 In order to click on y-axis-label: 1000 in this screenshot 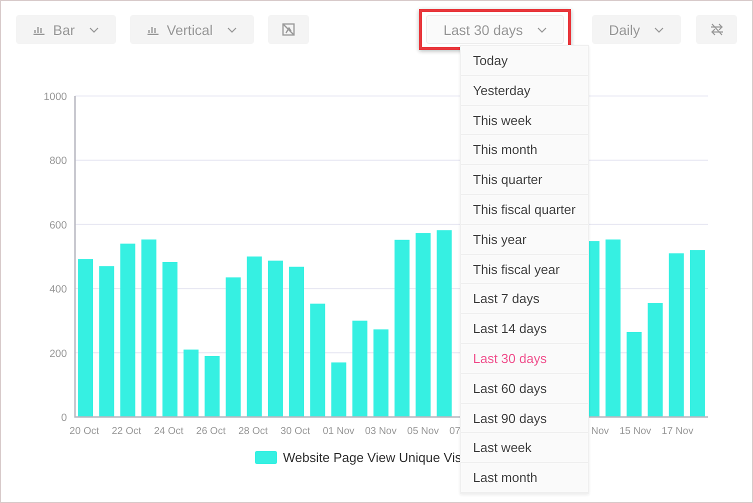, I will do `click(55, 97)`.